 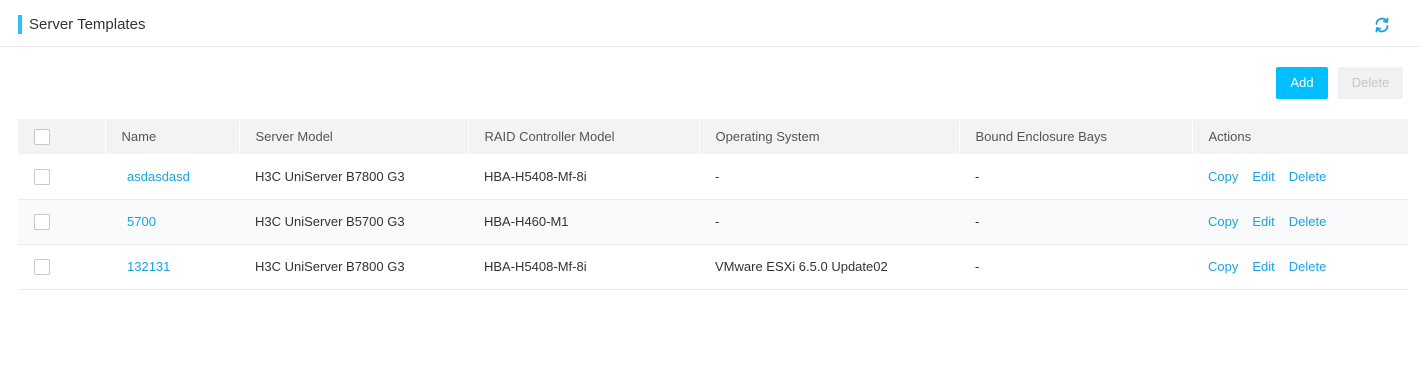 I want to click on select-all-checkbox, so click(x=42, y=136).